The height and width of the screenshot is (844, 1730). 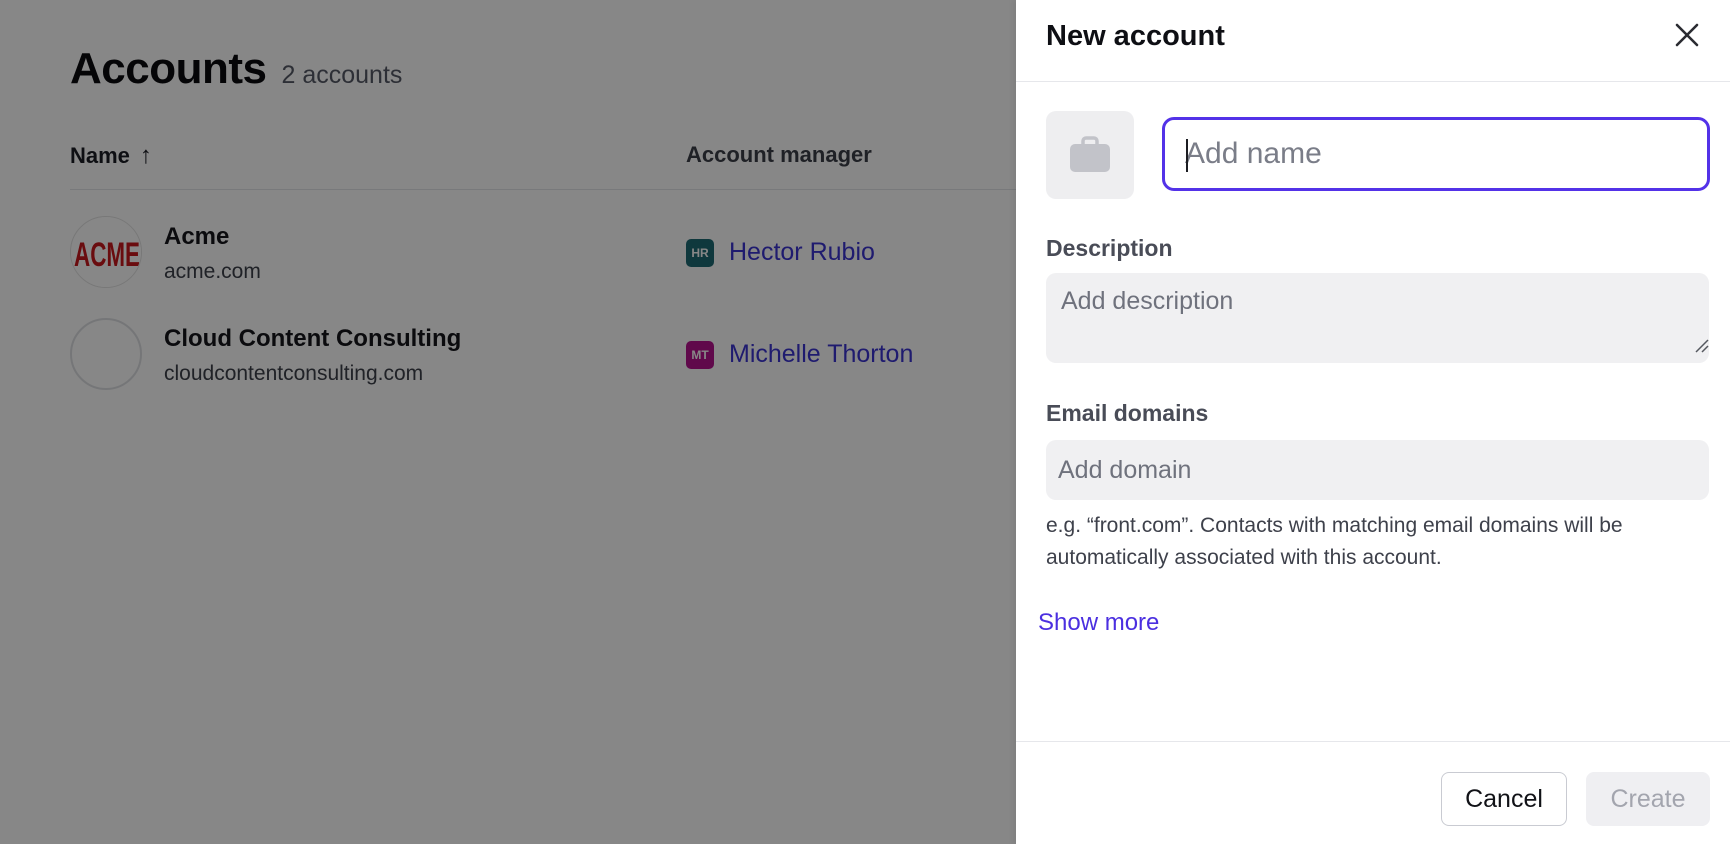 What do you see at coordinates (1127, 413) in the screenshot?
I see `email-domains-label: Email domains` at bounding box center [1127, 413].